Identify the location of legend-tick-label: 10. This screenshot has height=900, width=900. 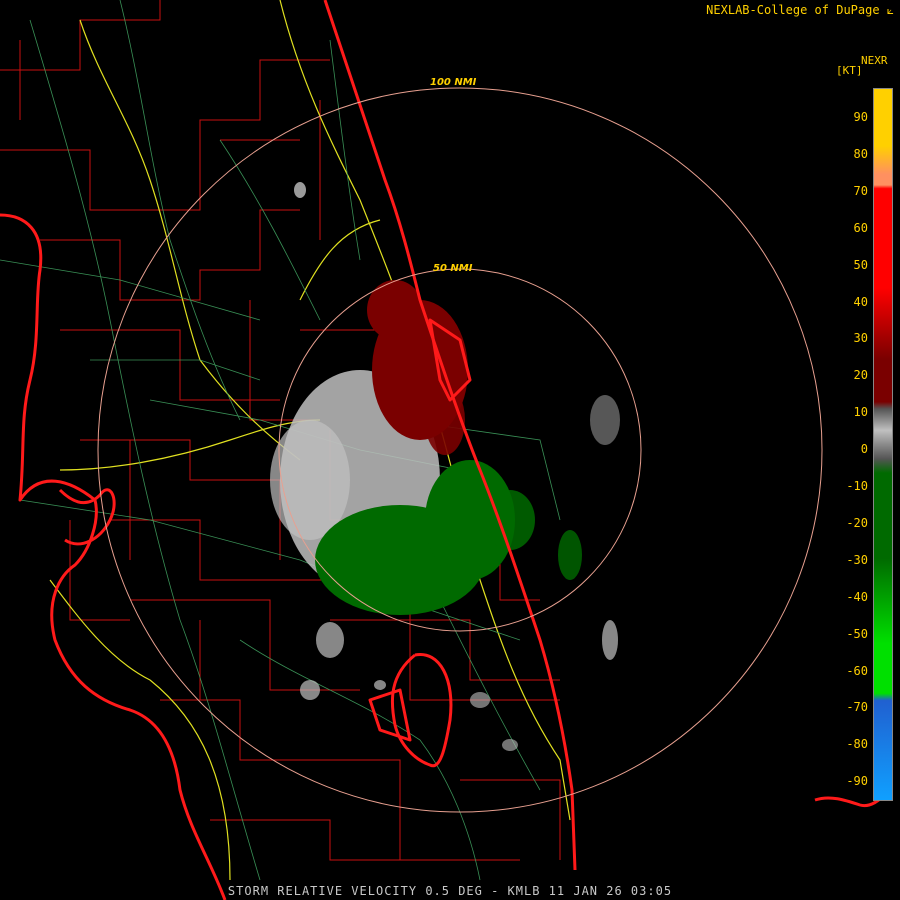
(860, 412).